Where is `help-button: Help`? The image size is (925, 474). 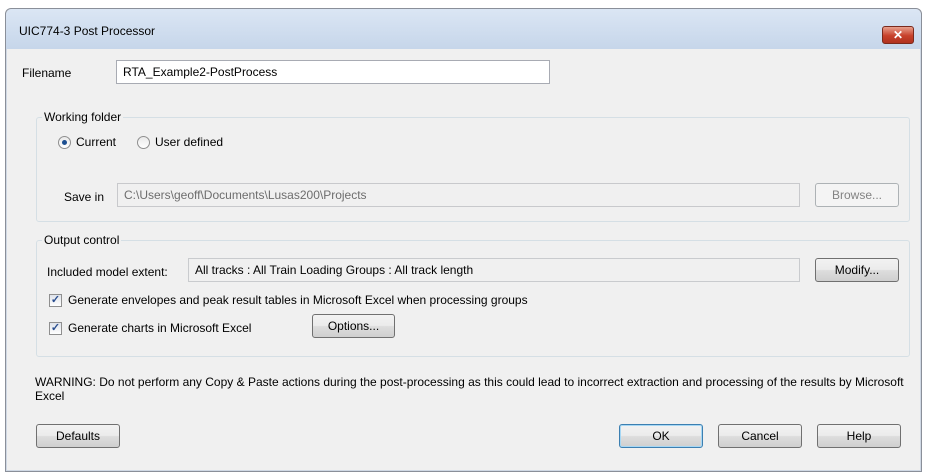
help-button: Help is located at coordinates (859, 436).